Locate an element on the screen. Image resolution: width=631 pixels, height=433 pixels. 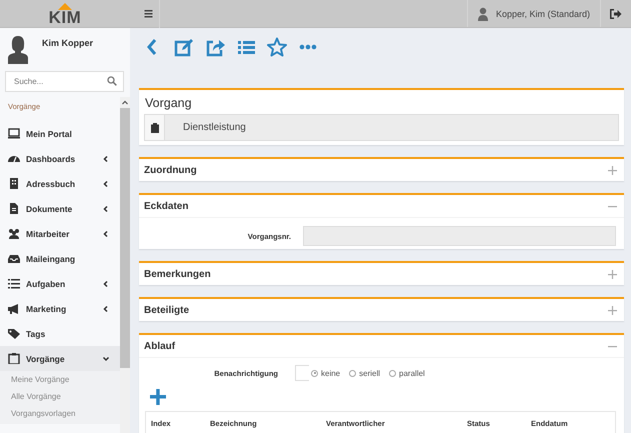
sidebar-item: Dashboards is located at coordinates (60, 158).